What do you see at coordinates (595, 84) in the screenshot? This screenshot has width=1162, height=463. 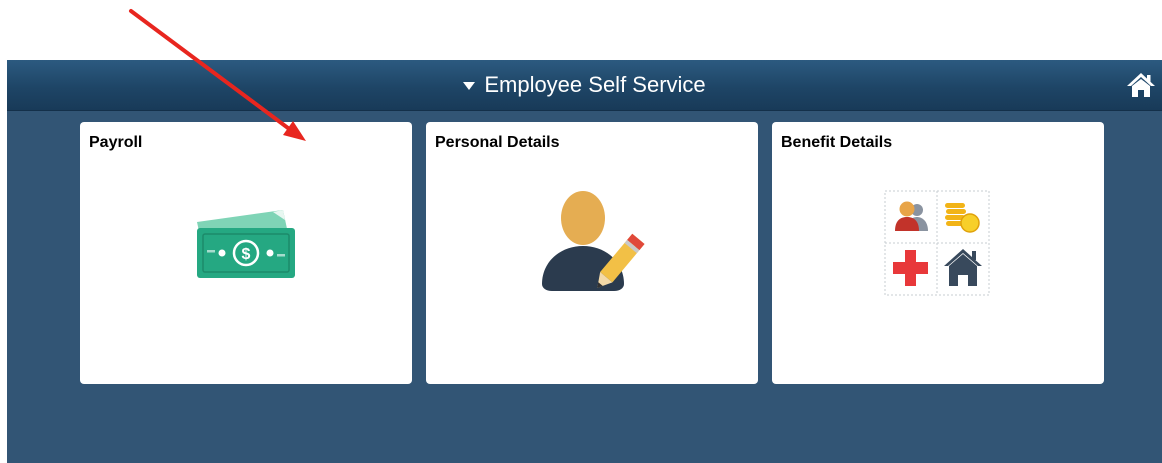 I see `page-title: Employee Self Service` at bounding box center [595, 84].